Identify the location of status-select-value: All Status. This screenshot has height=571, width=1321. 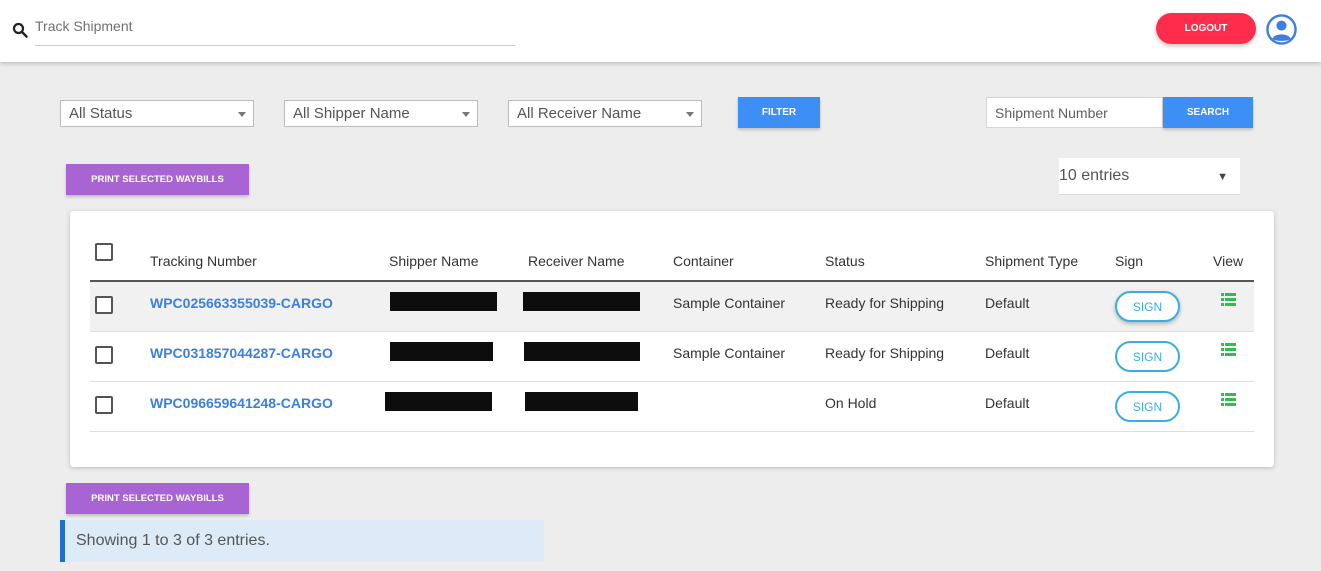
(101, 113).